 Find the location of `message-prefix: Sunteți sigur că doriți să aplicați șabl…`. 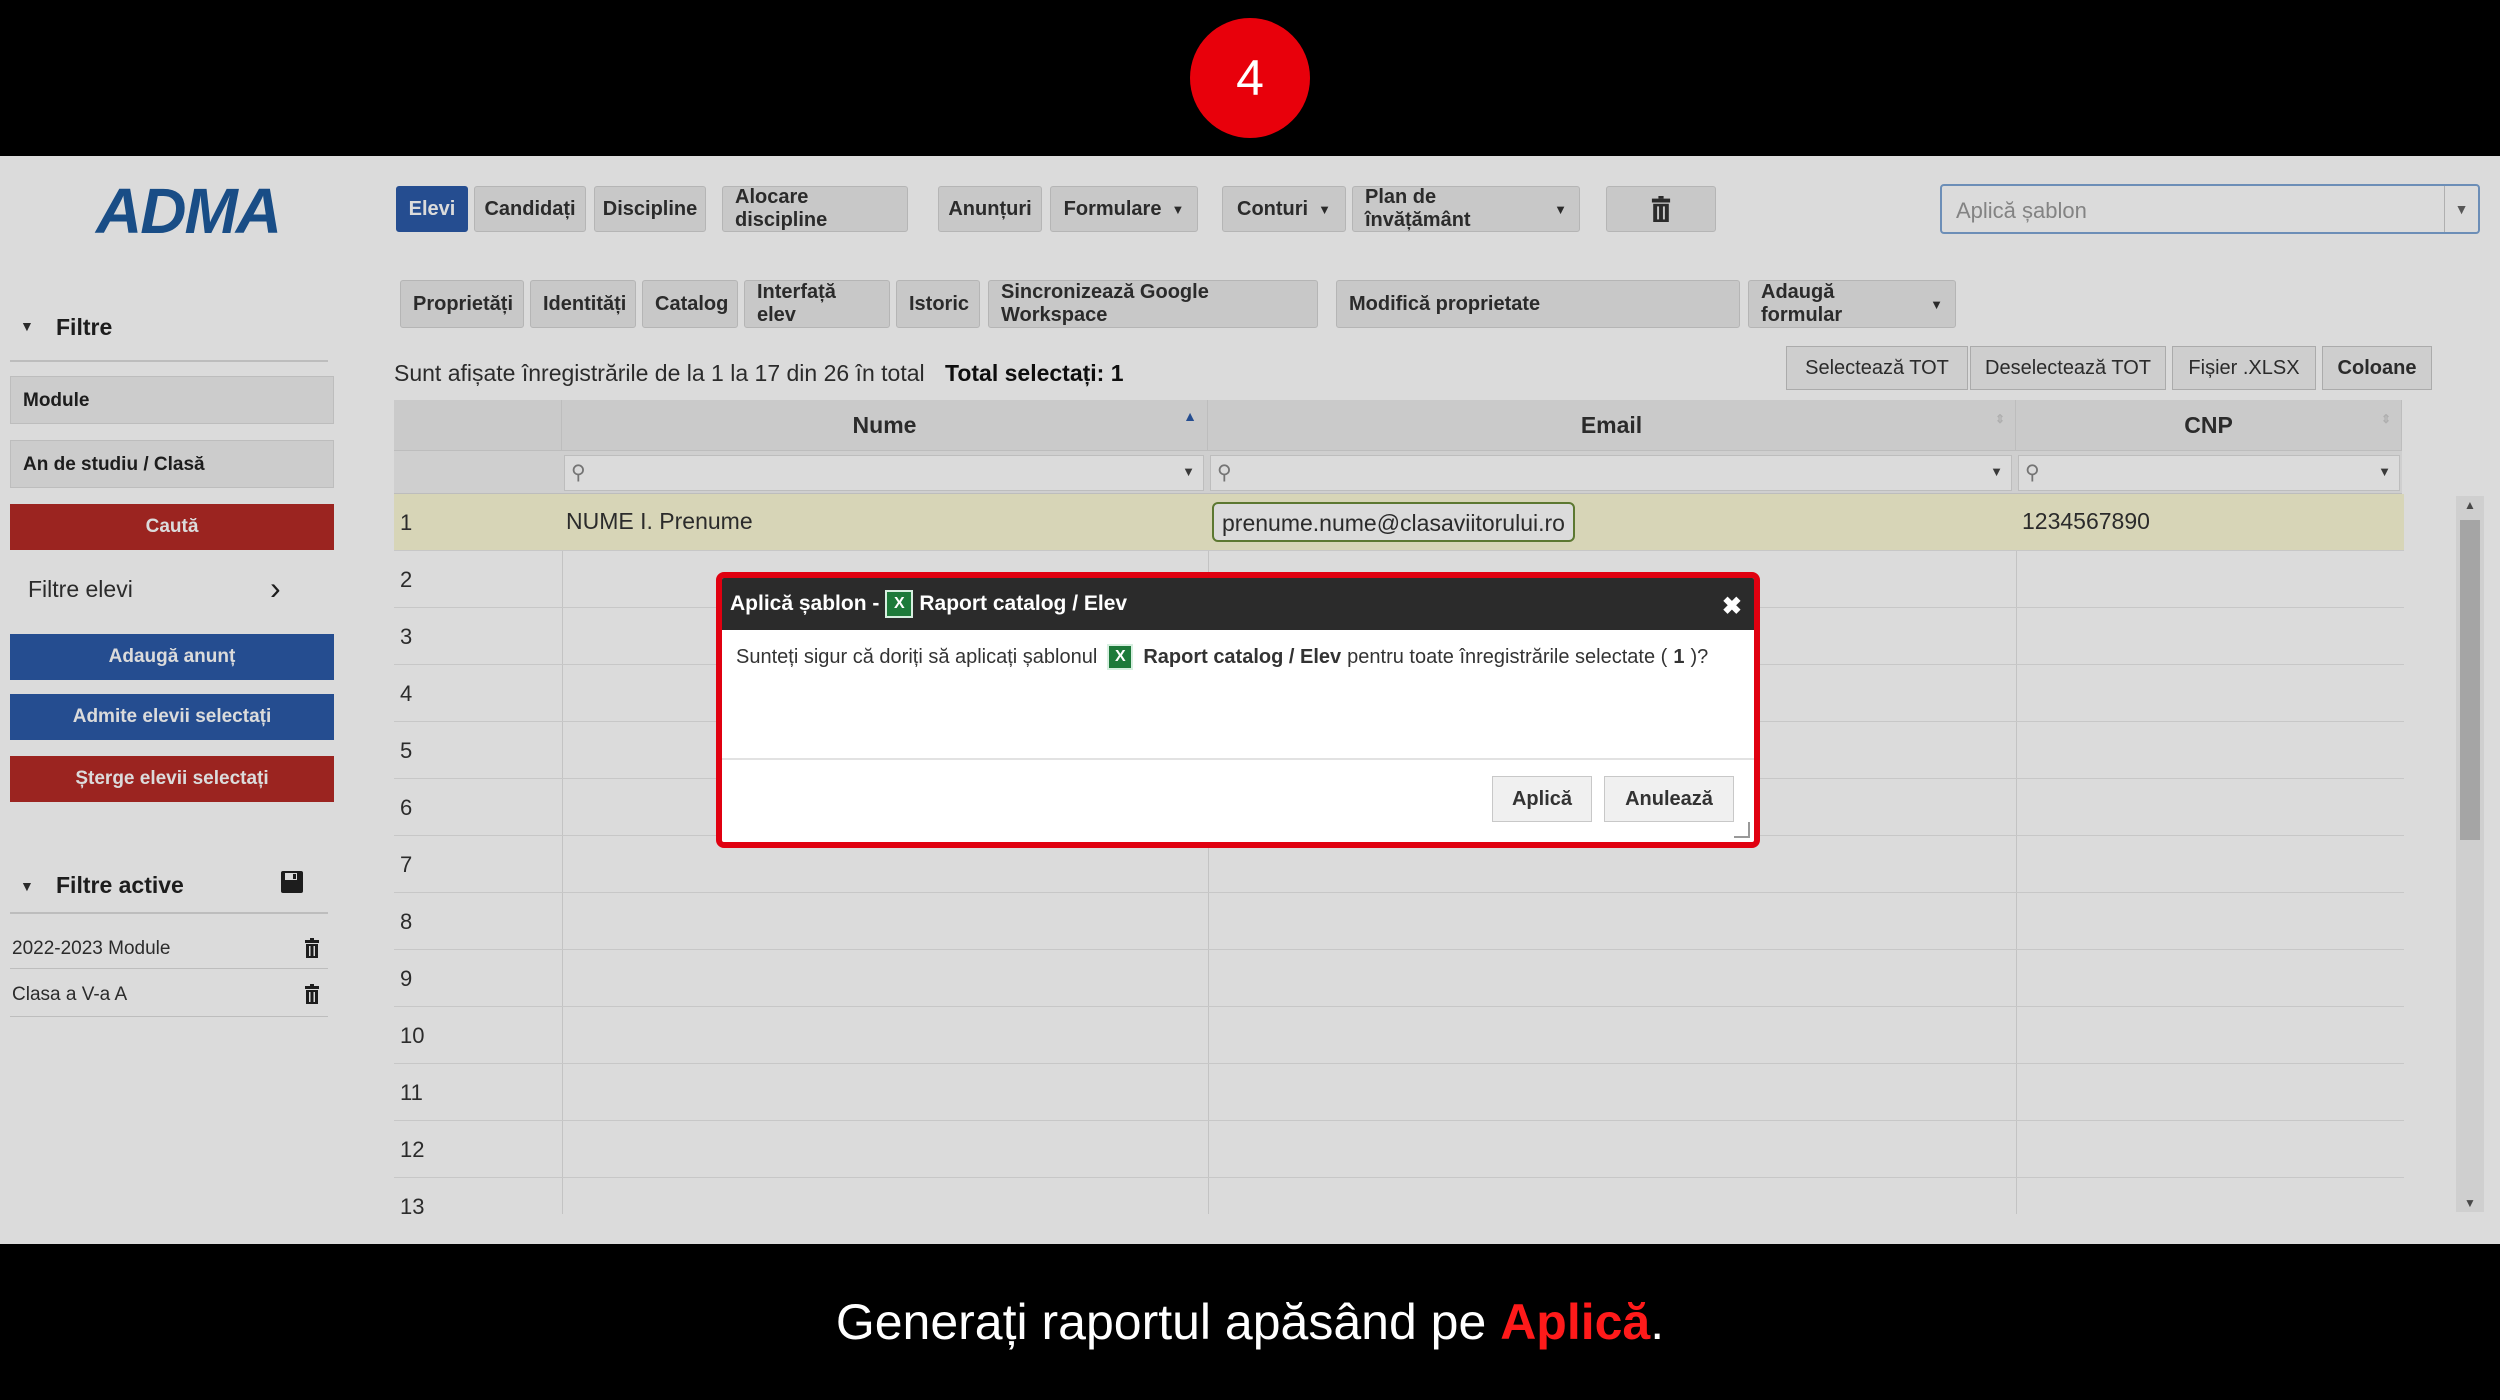

message-prefix: Sunteți sigur că doriți să aplicați șabl… is located at coordinates (917, 656).